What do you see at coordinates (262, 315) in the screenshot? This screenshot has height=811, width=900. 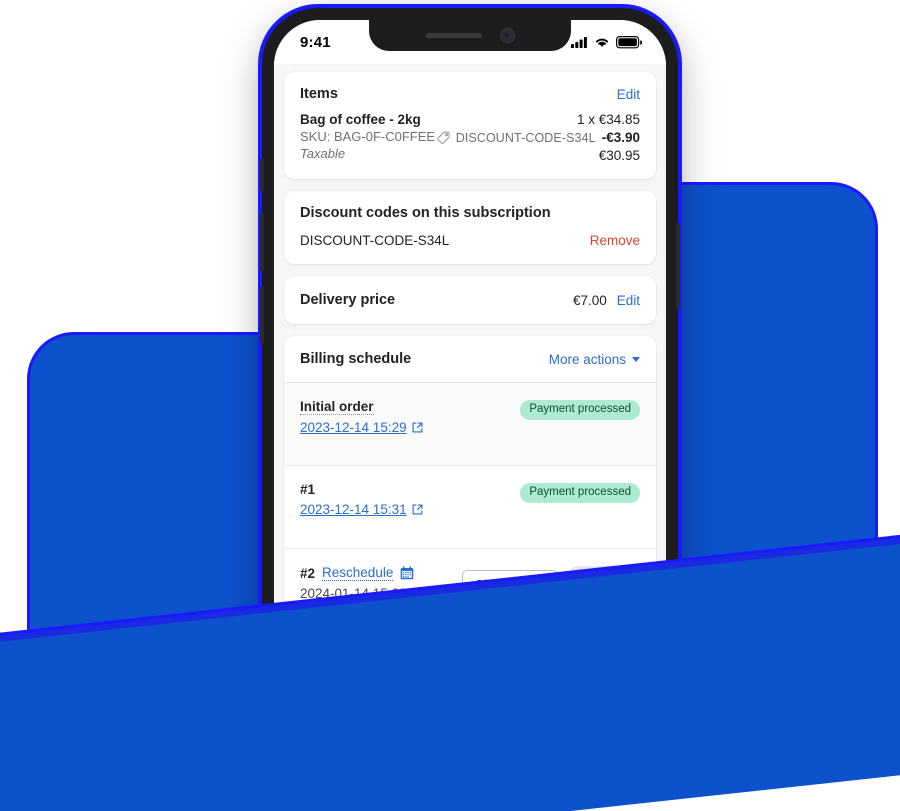 I see `phone-volume-down-button` at bounding box center [262, 315].